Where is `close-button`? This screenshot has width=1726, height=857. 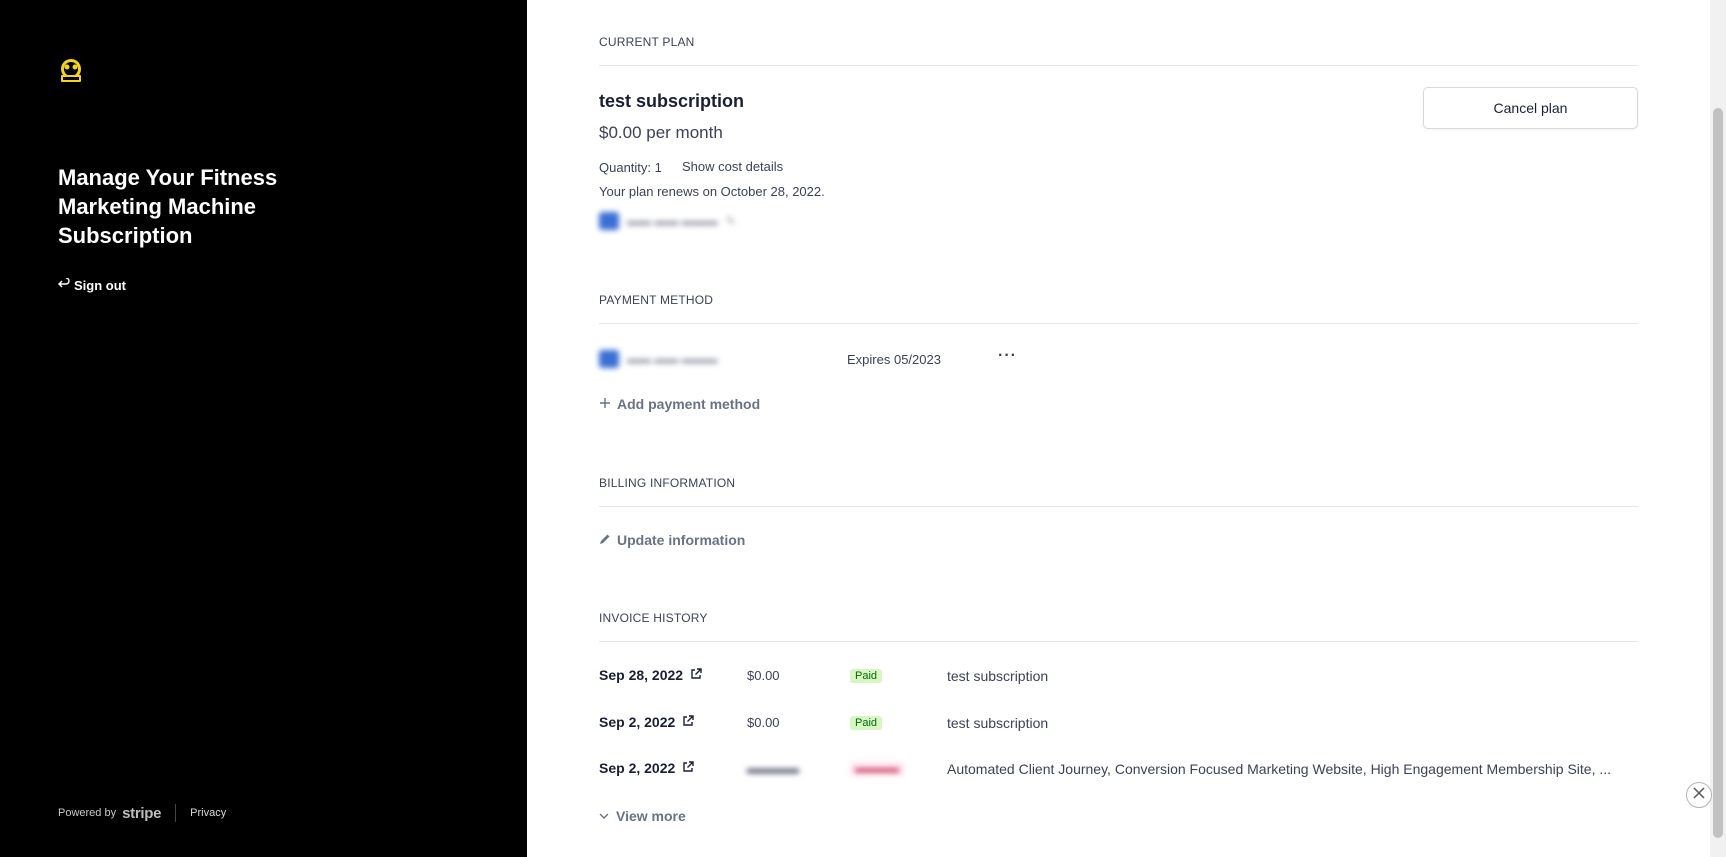
close-button is located at coordinates (1699, 795).